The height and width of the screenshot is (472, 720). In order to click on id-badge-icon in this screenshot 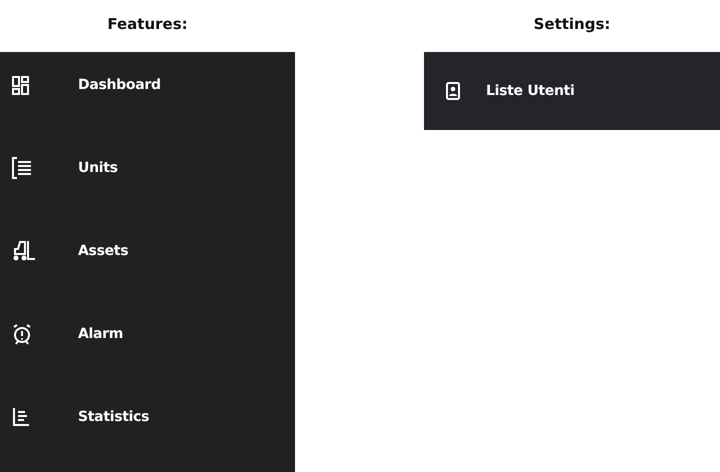, I will do `click(453, 91)`.